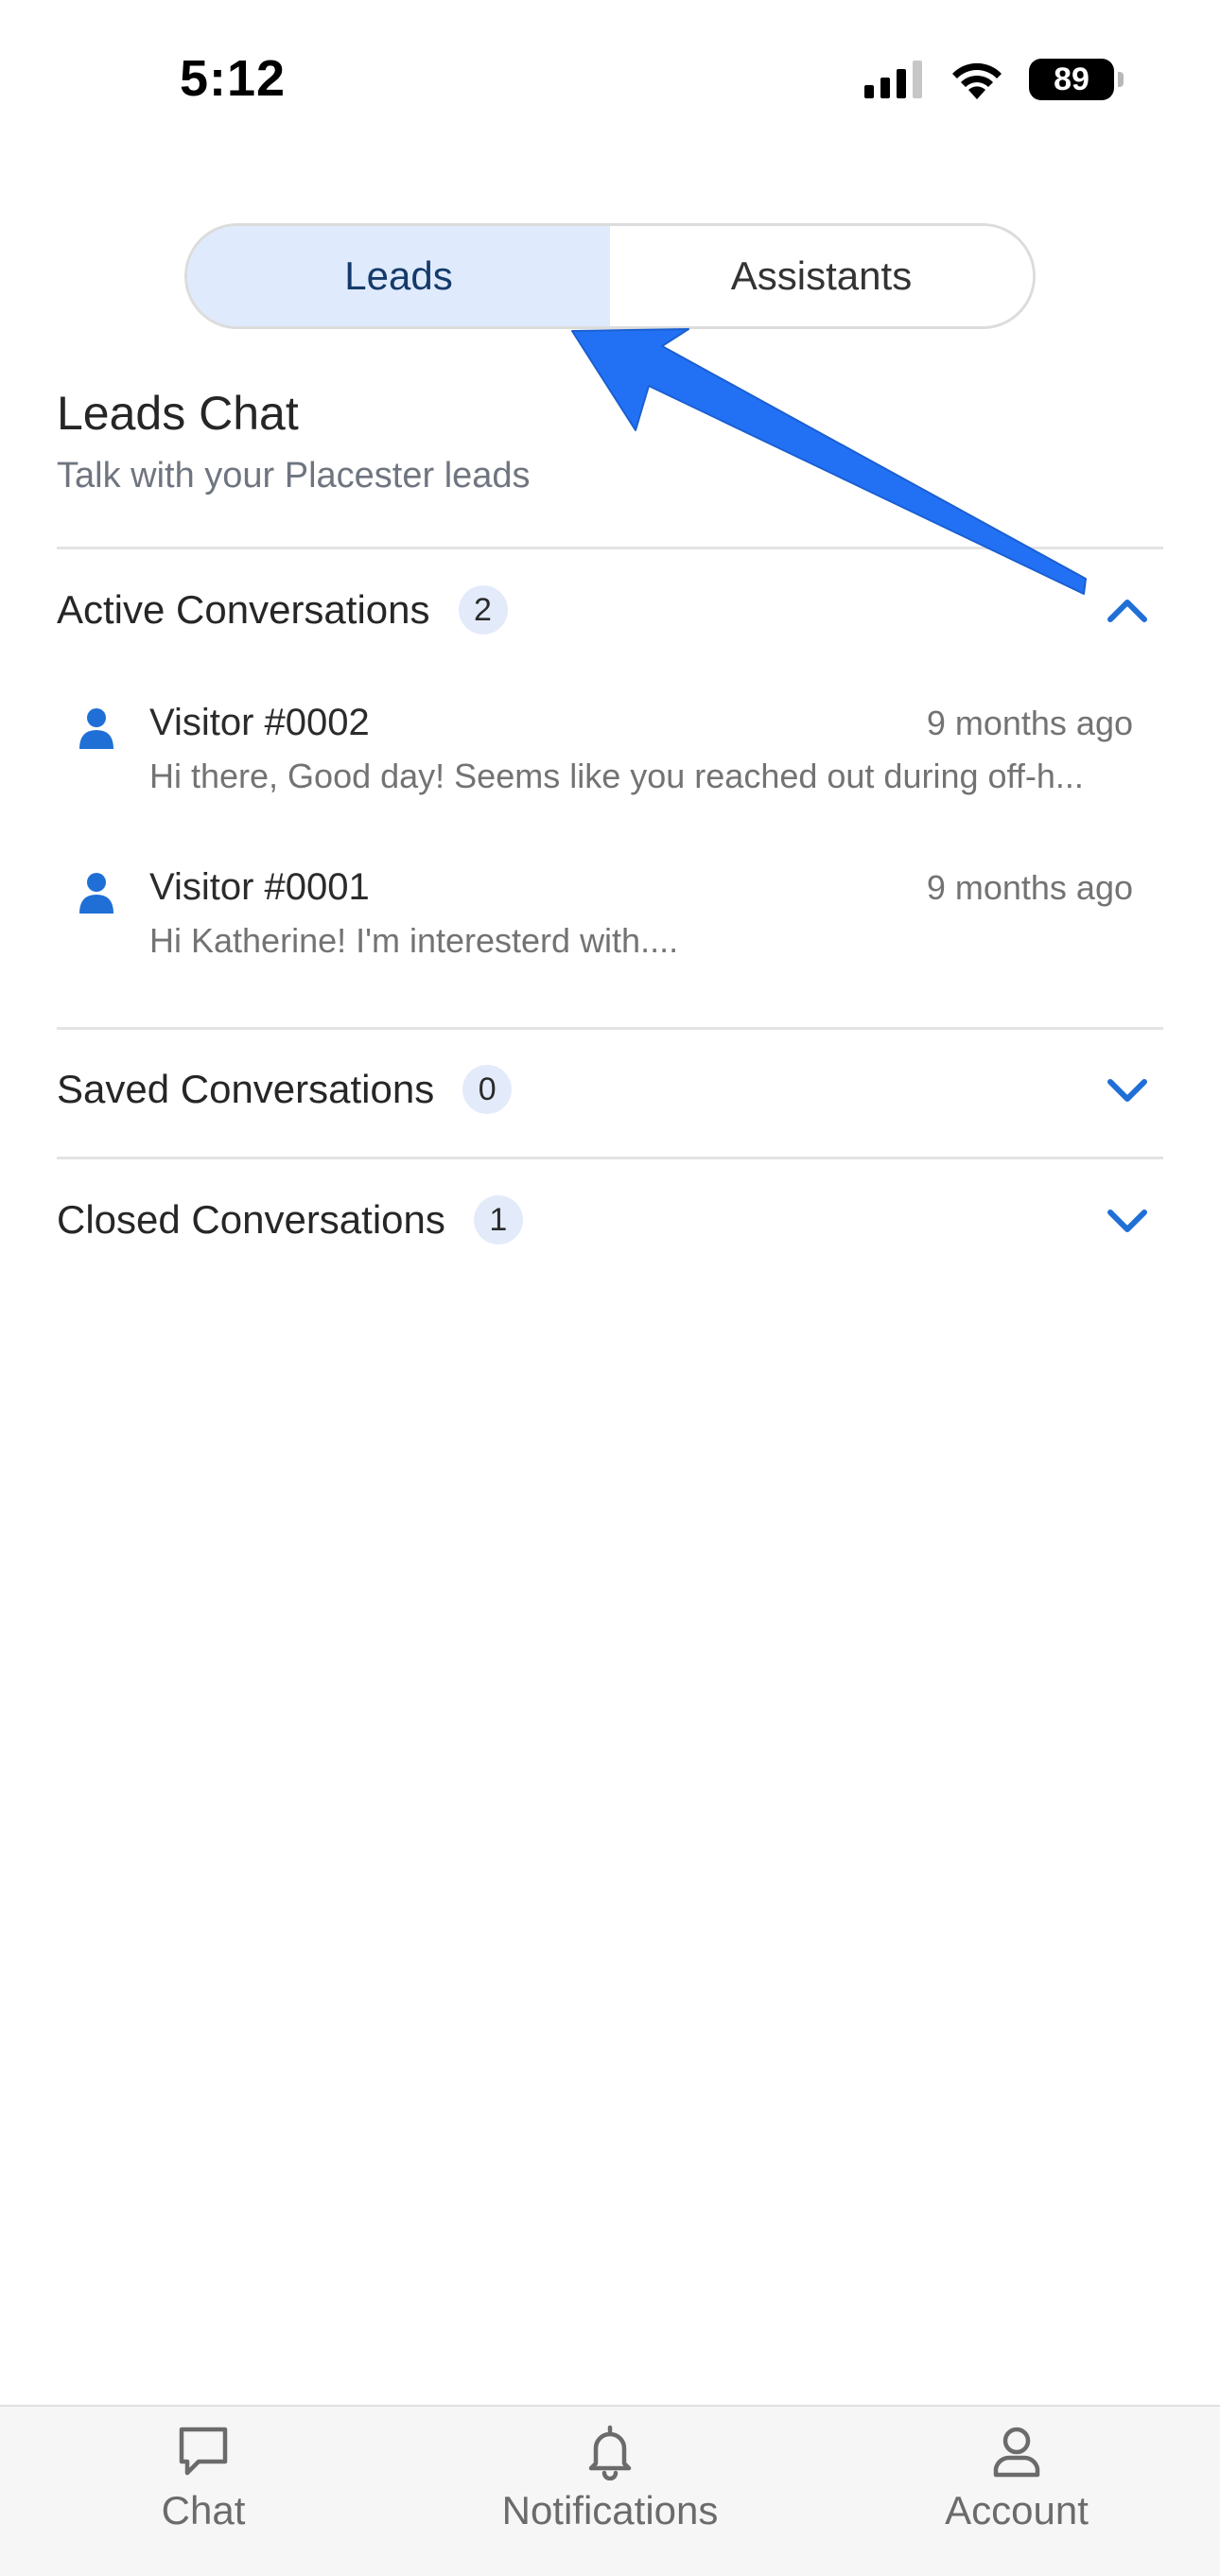 This screenshot has width=1220, height=2576. What do you see at coordinates (610, 610) in the screenshot?
I see `active-conversations-header: Active Conversations 2` at bounding box center [610, 610].